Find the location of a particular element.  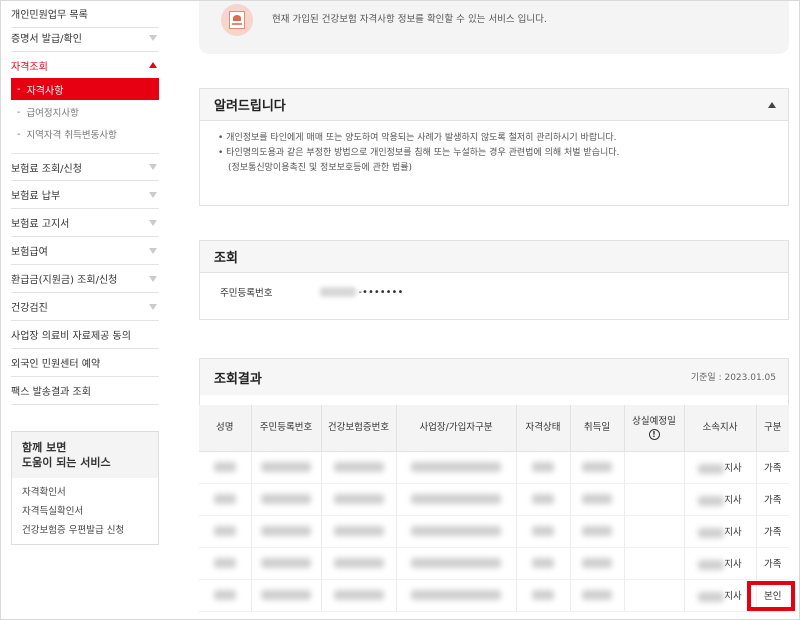

sidebar-item-certificates: 증명서 발급/확인 is located at coordinates (85, 38).